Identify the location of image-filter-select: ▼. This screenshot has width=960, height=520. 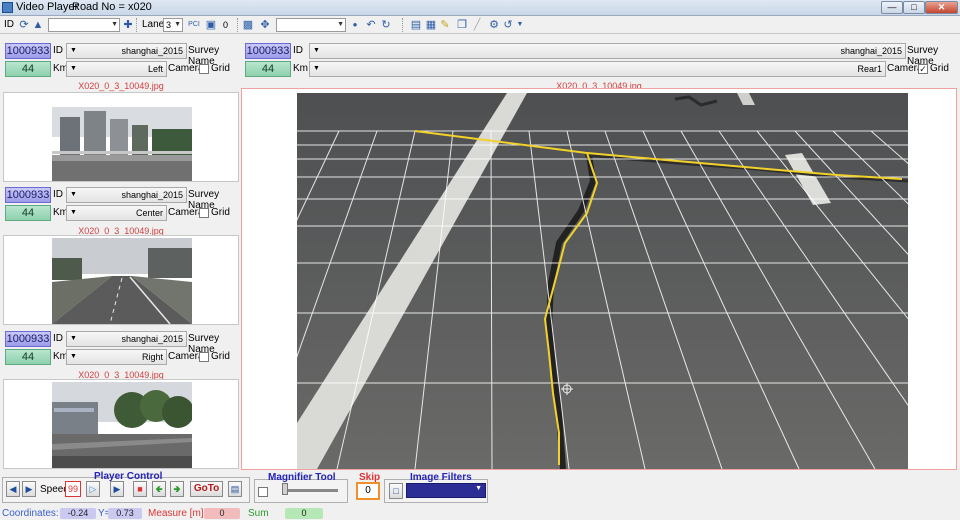
(446, 490).